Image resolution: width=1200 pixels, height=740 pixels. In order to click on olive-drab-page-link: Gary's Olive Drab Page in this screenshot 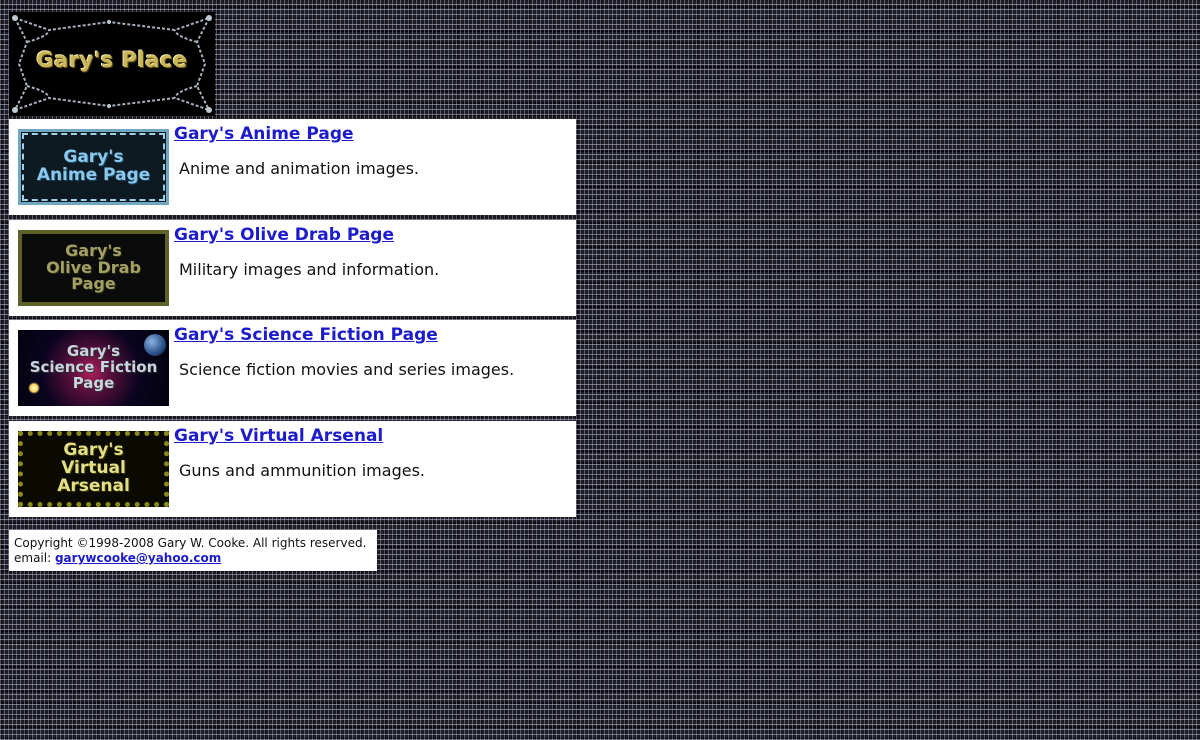, I will do `click(284, 235)`.